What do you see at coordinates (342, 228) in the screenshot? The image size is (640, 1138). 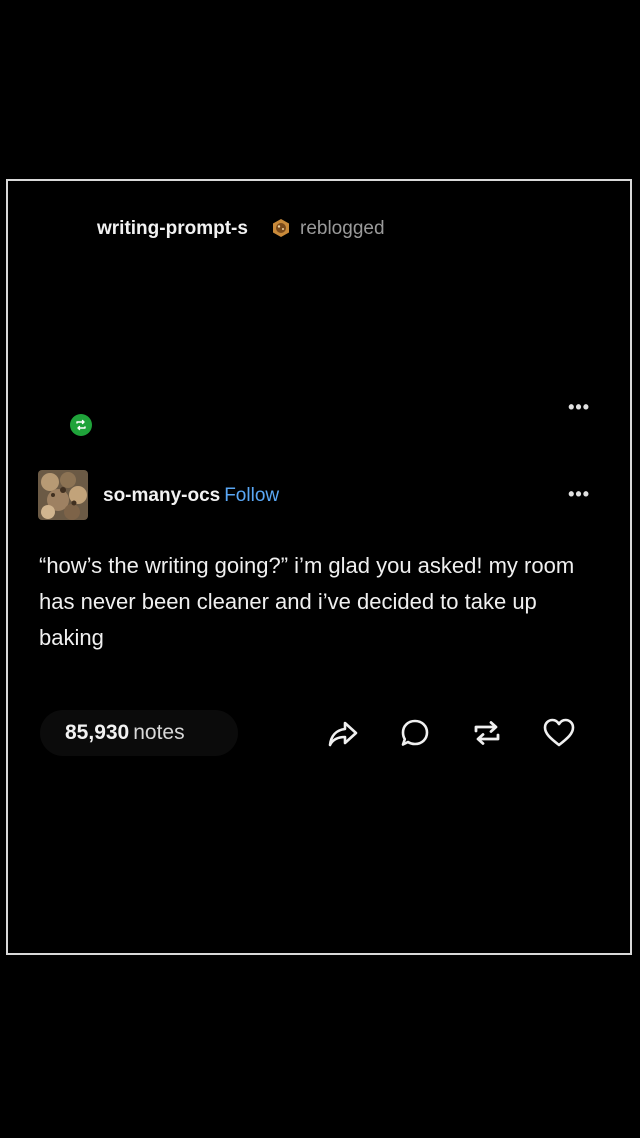 I see `reblogged-text: reblogged` at bounding box center [342, 228].